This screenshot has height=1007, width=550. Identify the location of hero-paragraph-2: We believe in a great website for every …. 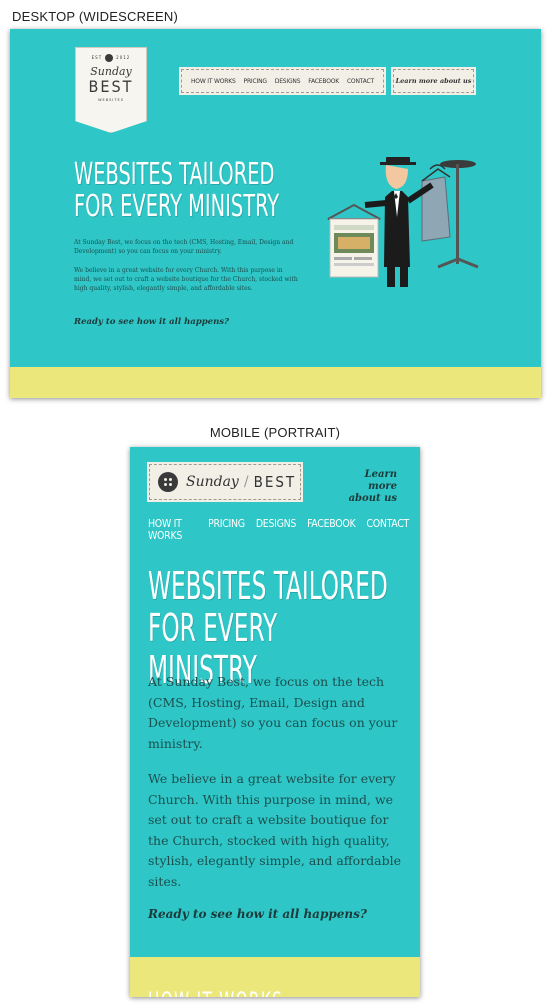
(186, 279).